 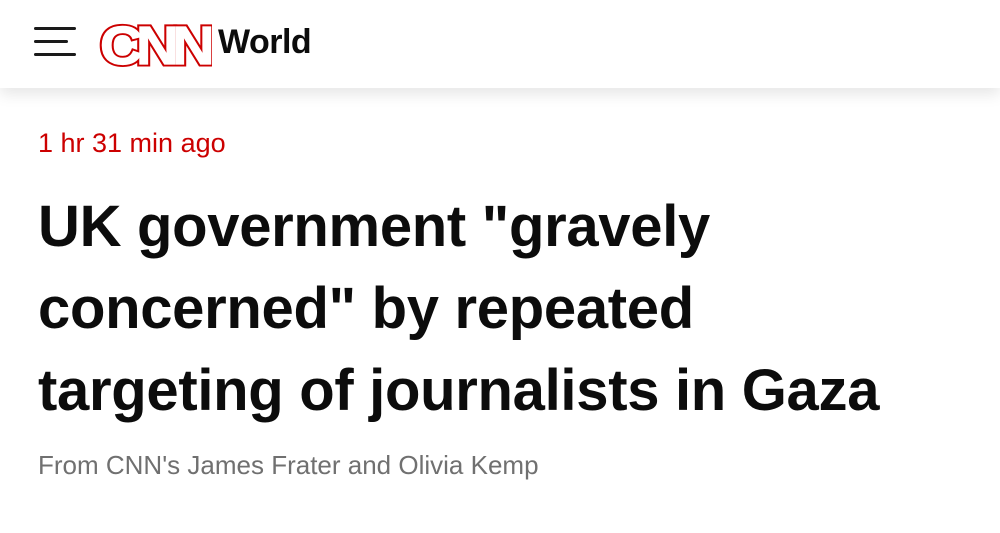 What do you see at coordinates (155, 44) in the screenshot?
I see `svg-text: CNN` at bounding box center [155, 44].